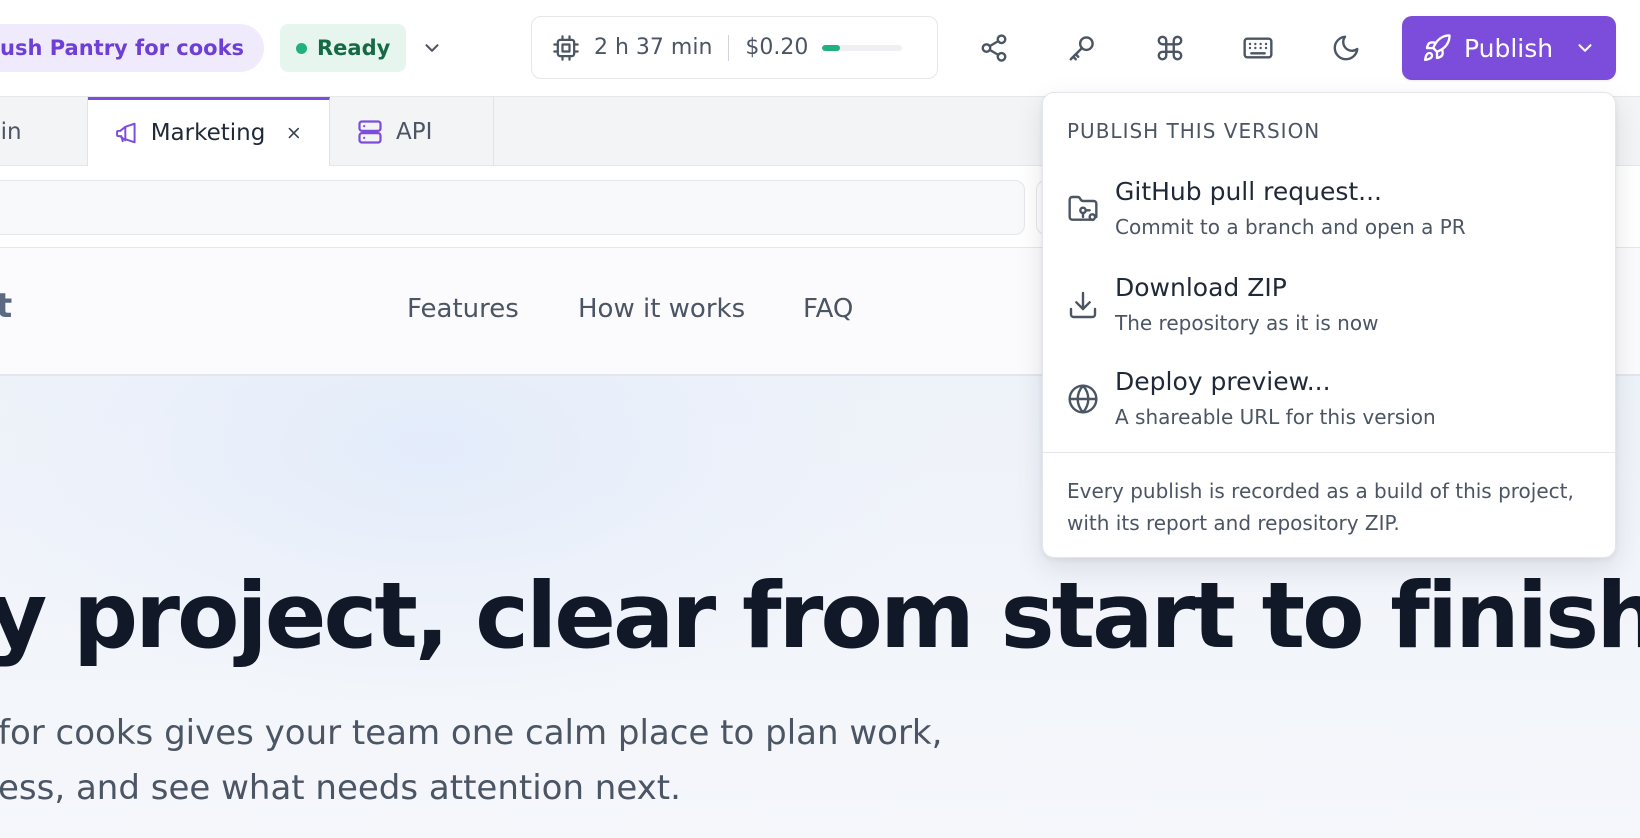 This screenshot has height=838, width=1640. I want to click on usage-cost: $0.20, so click(777, 47).